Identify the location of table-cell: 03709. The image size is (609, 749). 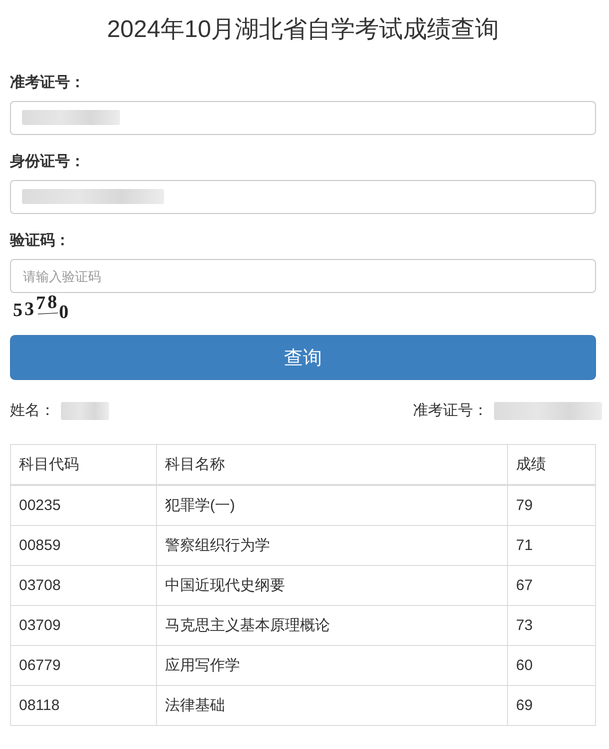
(83, 626).